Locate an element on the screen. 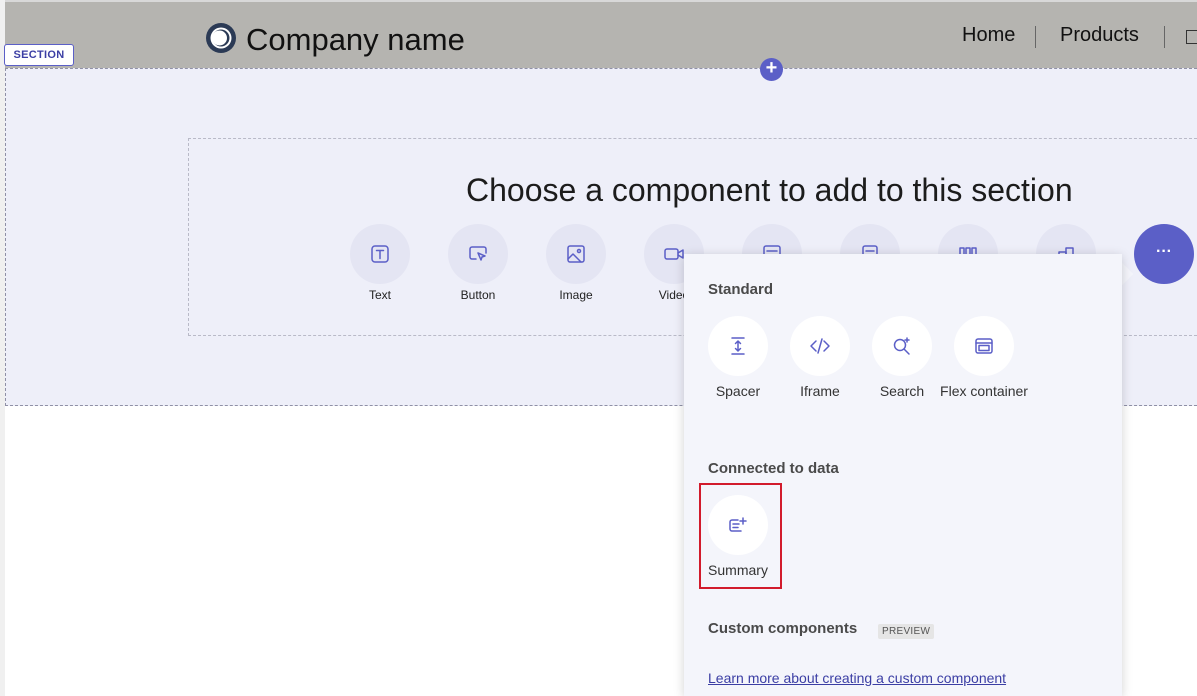 This screenshot has height=696, width=1197. image-icon is located at coordinates (576, 254).